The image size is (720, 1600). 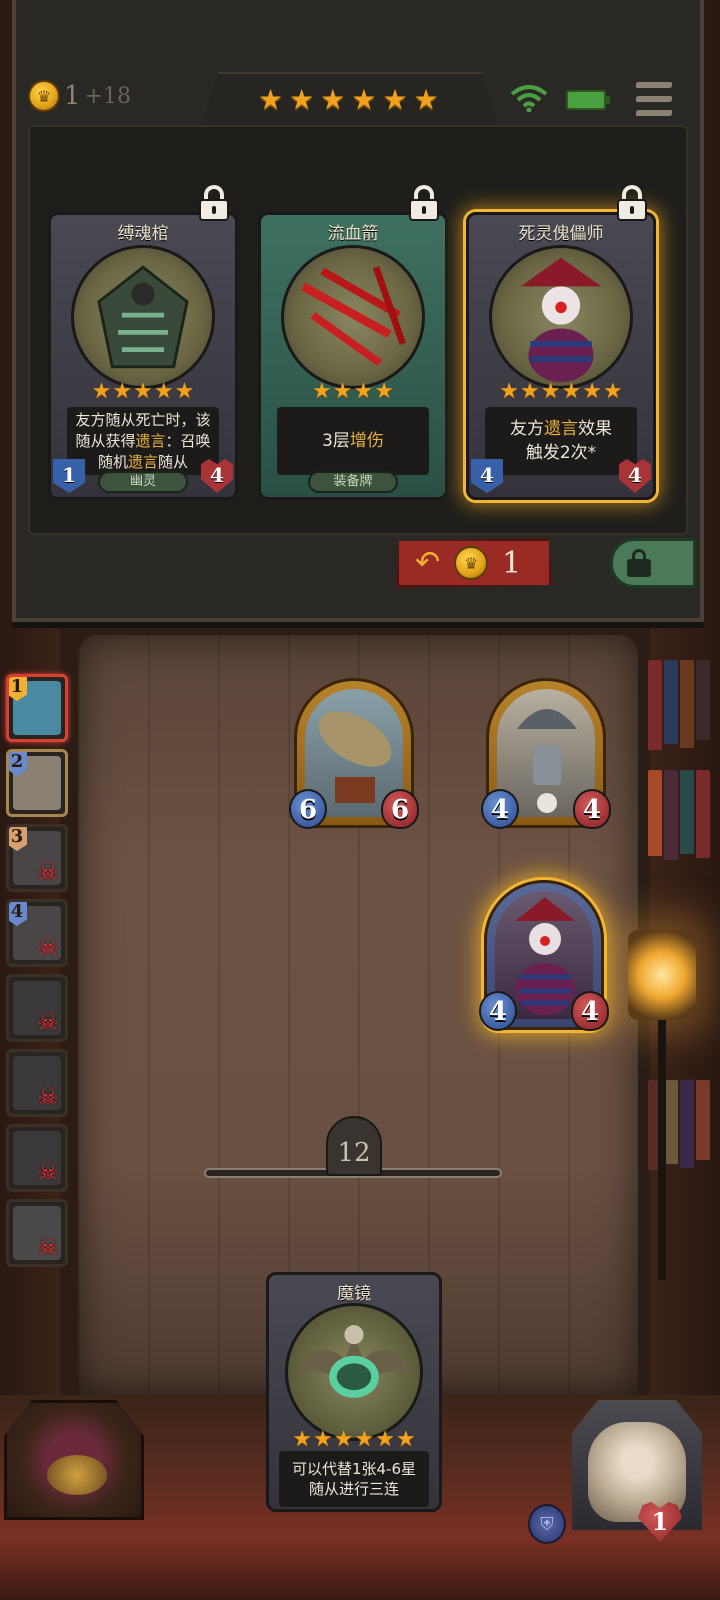 What do you see at coordinates (353, 1489) in the screenshot?
I see `hand-card-desc-line: 随从进行三连` at bounding box center [353, 1489].